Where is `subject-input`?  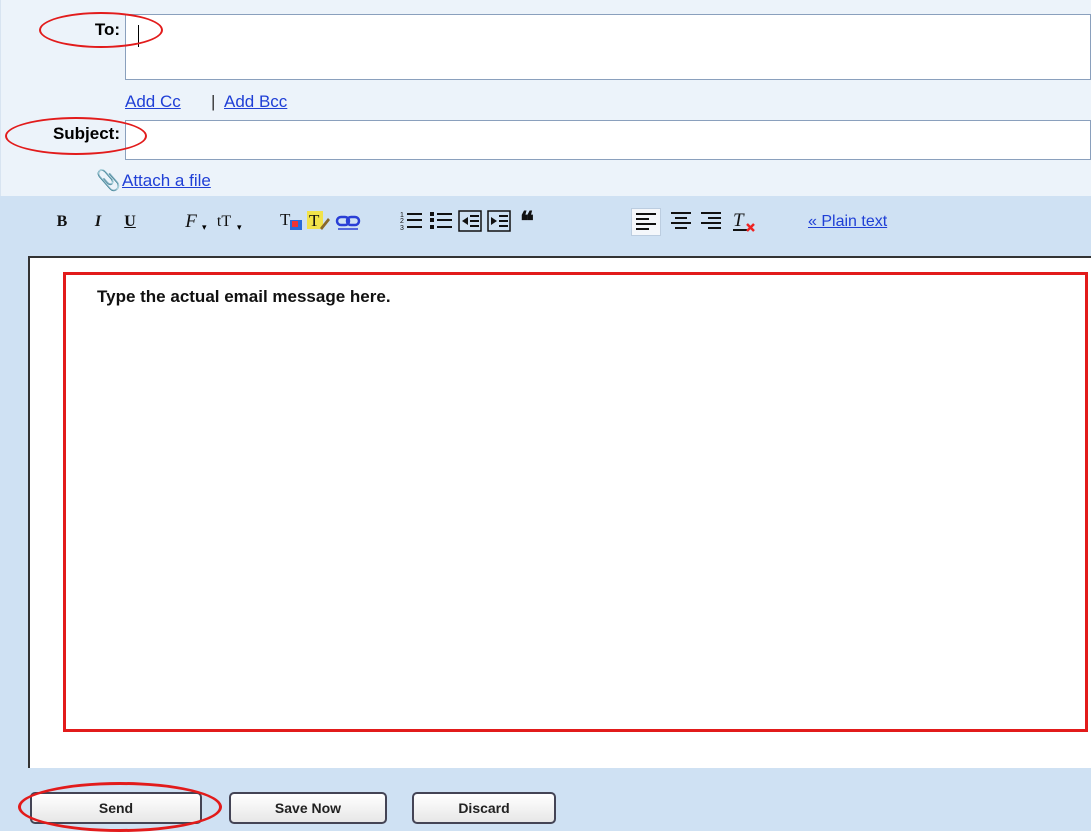 subject-input is located at coordinates (608, 140).